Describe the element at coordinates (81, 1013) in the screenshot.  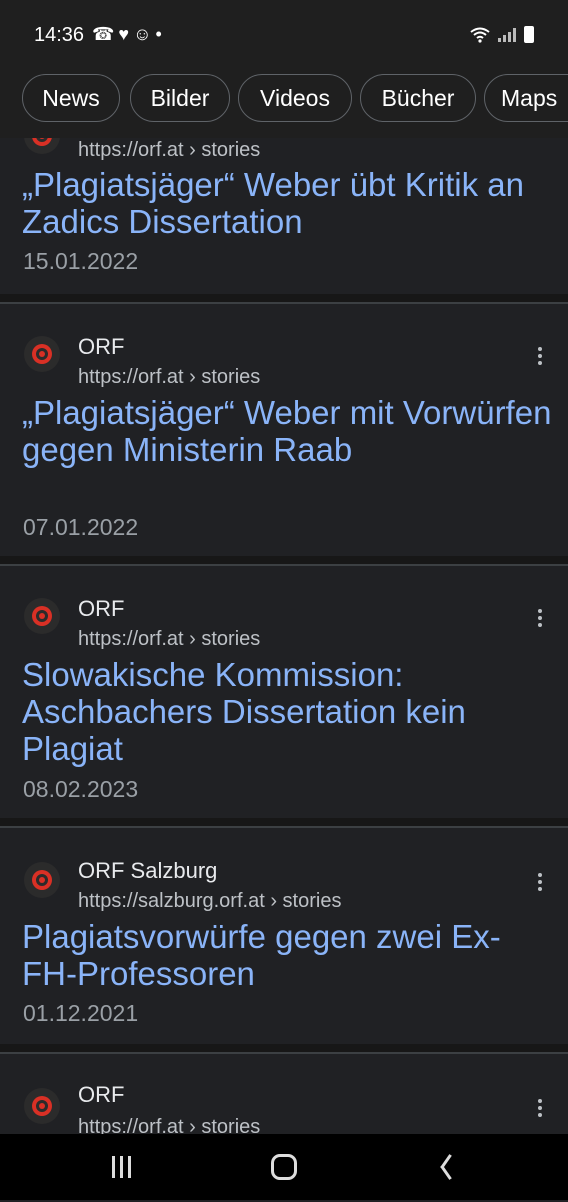
I see `result-date: 01.12.2021` at that location.